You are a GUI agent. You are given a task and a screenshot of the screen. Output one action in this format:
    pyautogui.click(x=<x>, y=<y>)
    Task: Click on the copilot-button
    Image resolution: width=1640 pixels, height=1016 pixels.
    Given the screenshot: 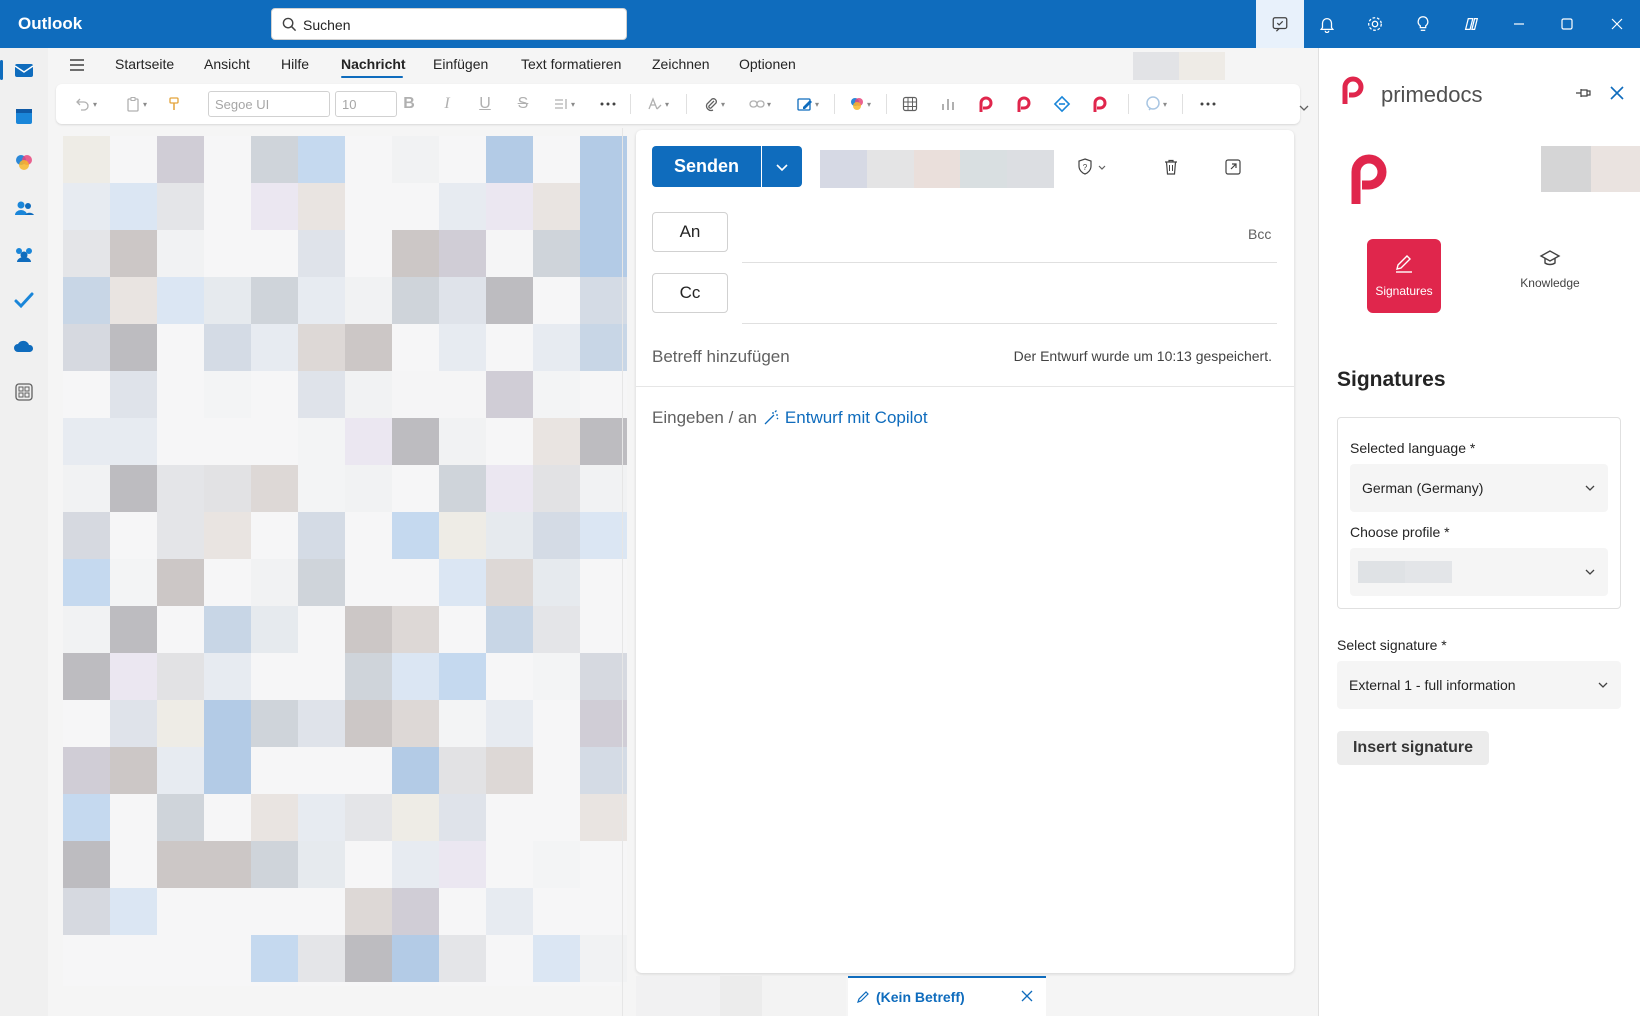 What is the action you would take?
    pyautogui.click(x=1471, y=24)
    